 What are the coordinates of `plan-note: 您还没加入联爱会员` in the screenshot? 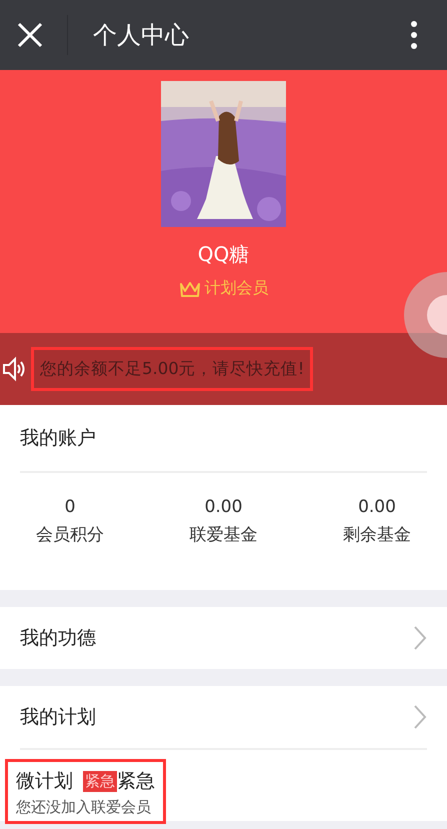 It's located at (84, 807).